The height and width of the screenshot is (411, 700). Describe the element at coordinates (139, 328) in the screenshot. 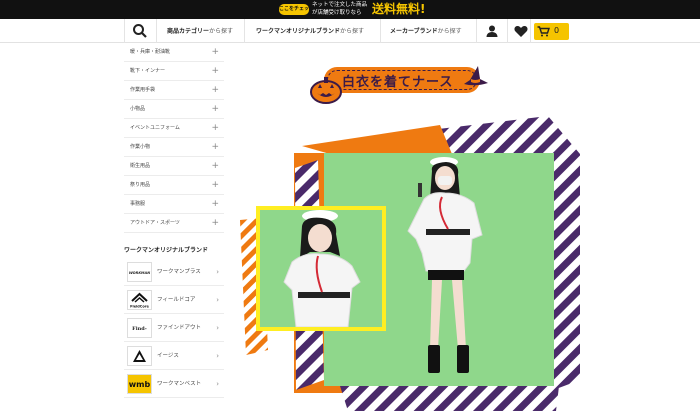

I see `brand-logo: Find-Out` at that location.